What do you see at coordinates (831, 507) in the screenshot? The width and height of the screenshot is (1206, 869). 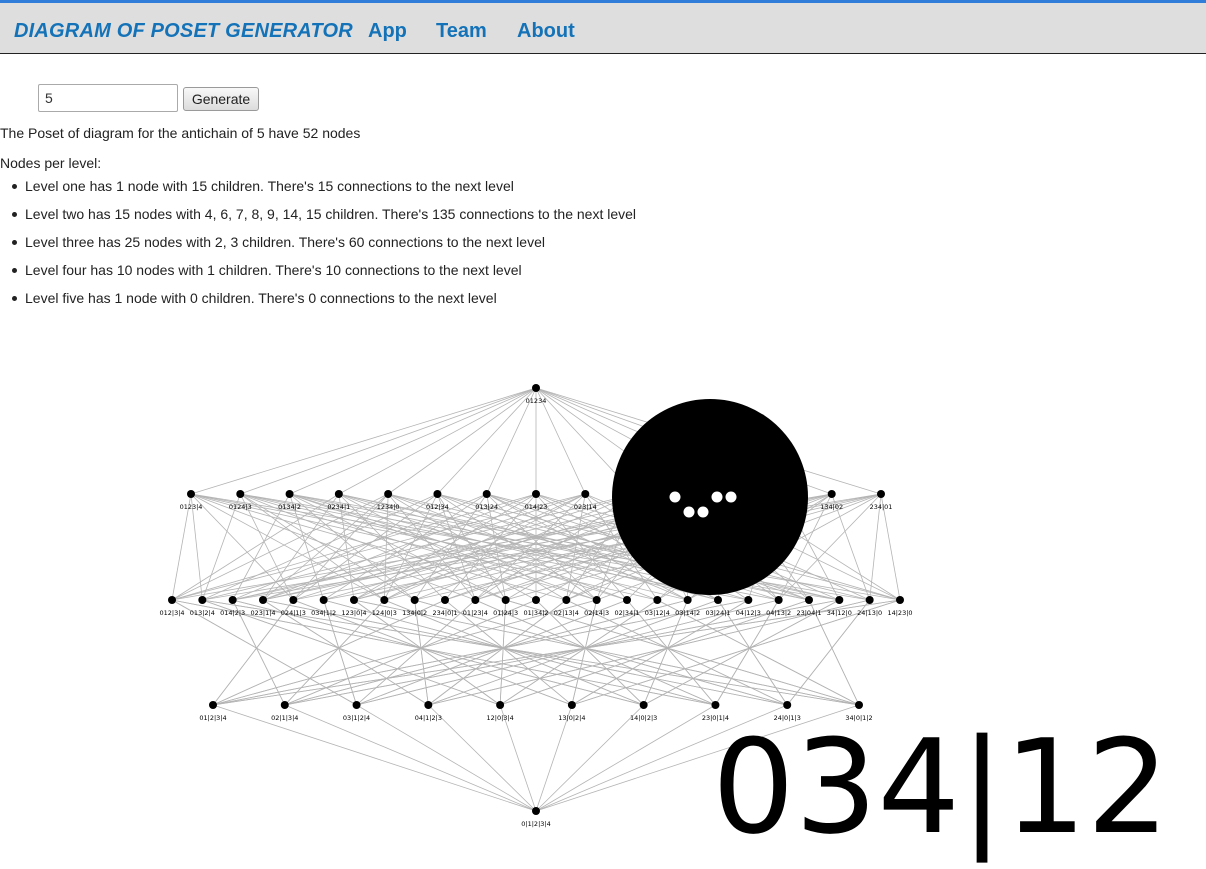 I see `poset-node-label: 134|02` at bounding box center [831, 507].